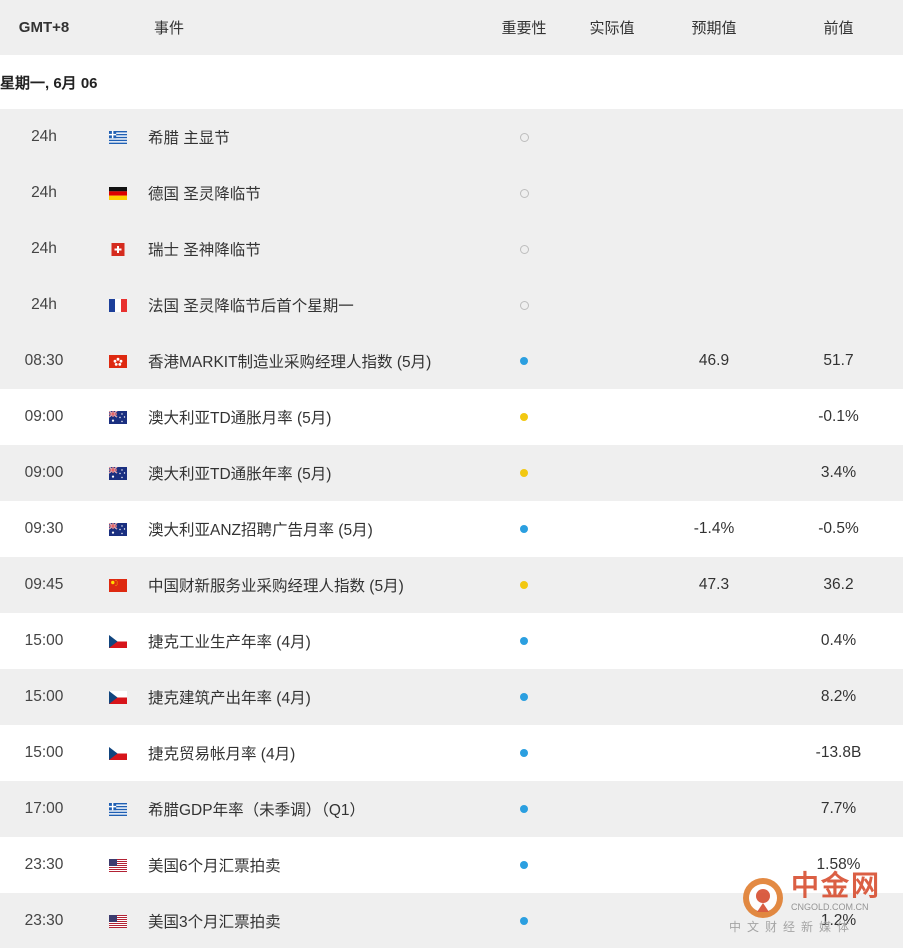 This screenshot has width=903, height=948. Describe the element at coordinates (838, 640) in the screenshot. I see `previous-value: 0.4%` at that location.